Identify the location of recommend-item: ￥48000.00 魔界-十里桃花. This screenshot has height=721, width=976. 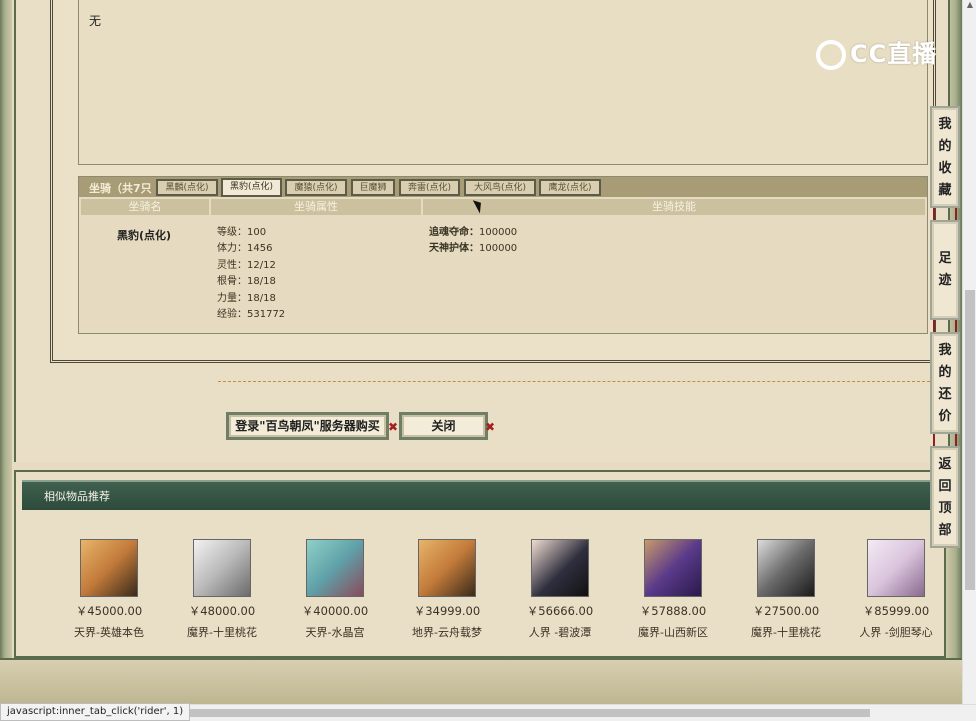
(222, 589).